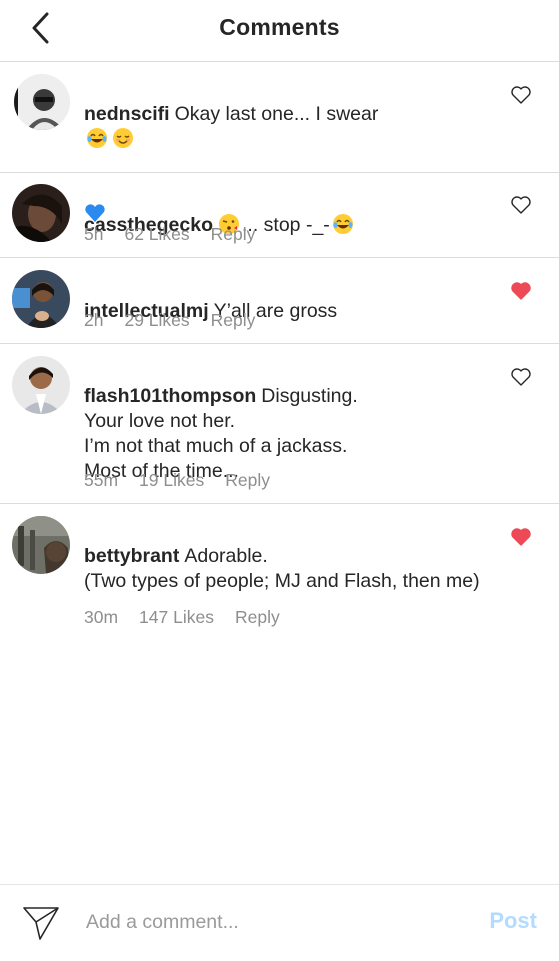  I want to click on comment-time: 5h, so click(94, 234).